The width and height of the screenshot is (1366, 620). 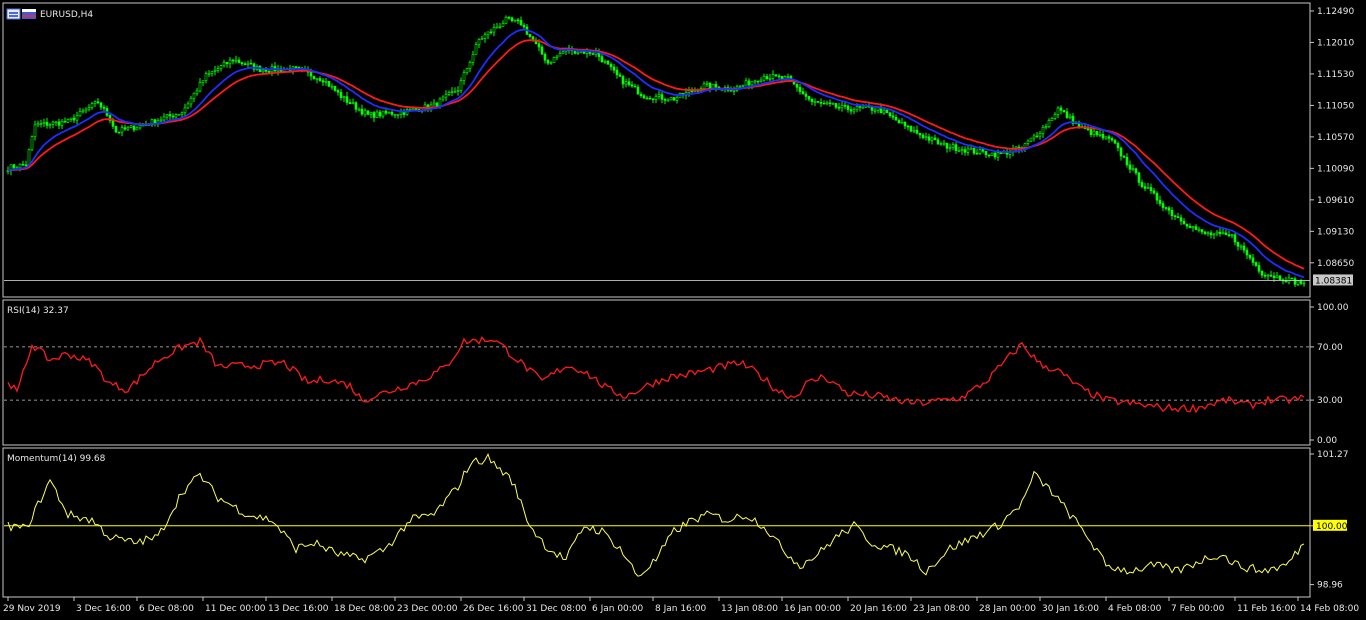 What do you see at coordinates (21, 14) in the screenshot?
I see `window-icon` at bounding box center [21, 14].